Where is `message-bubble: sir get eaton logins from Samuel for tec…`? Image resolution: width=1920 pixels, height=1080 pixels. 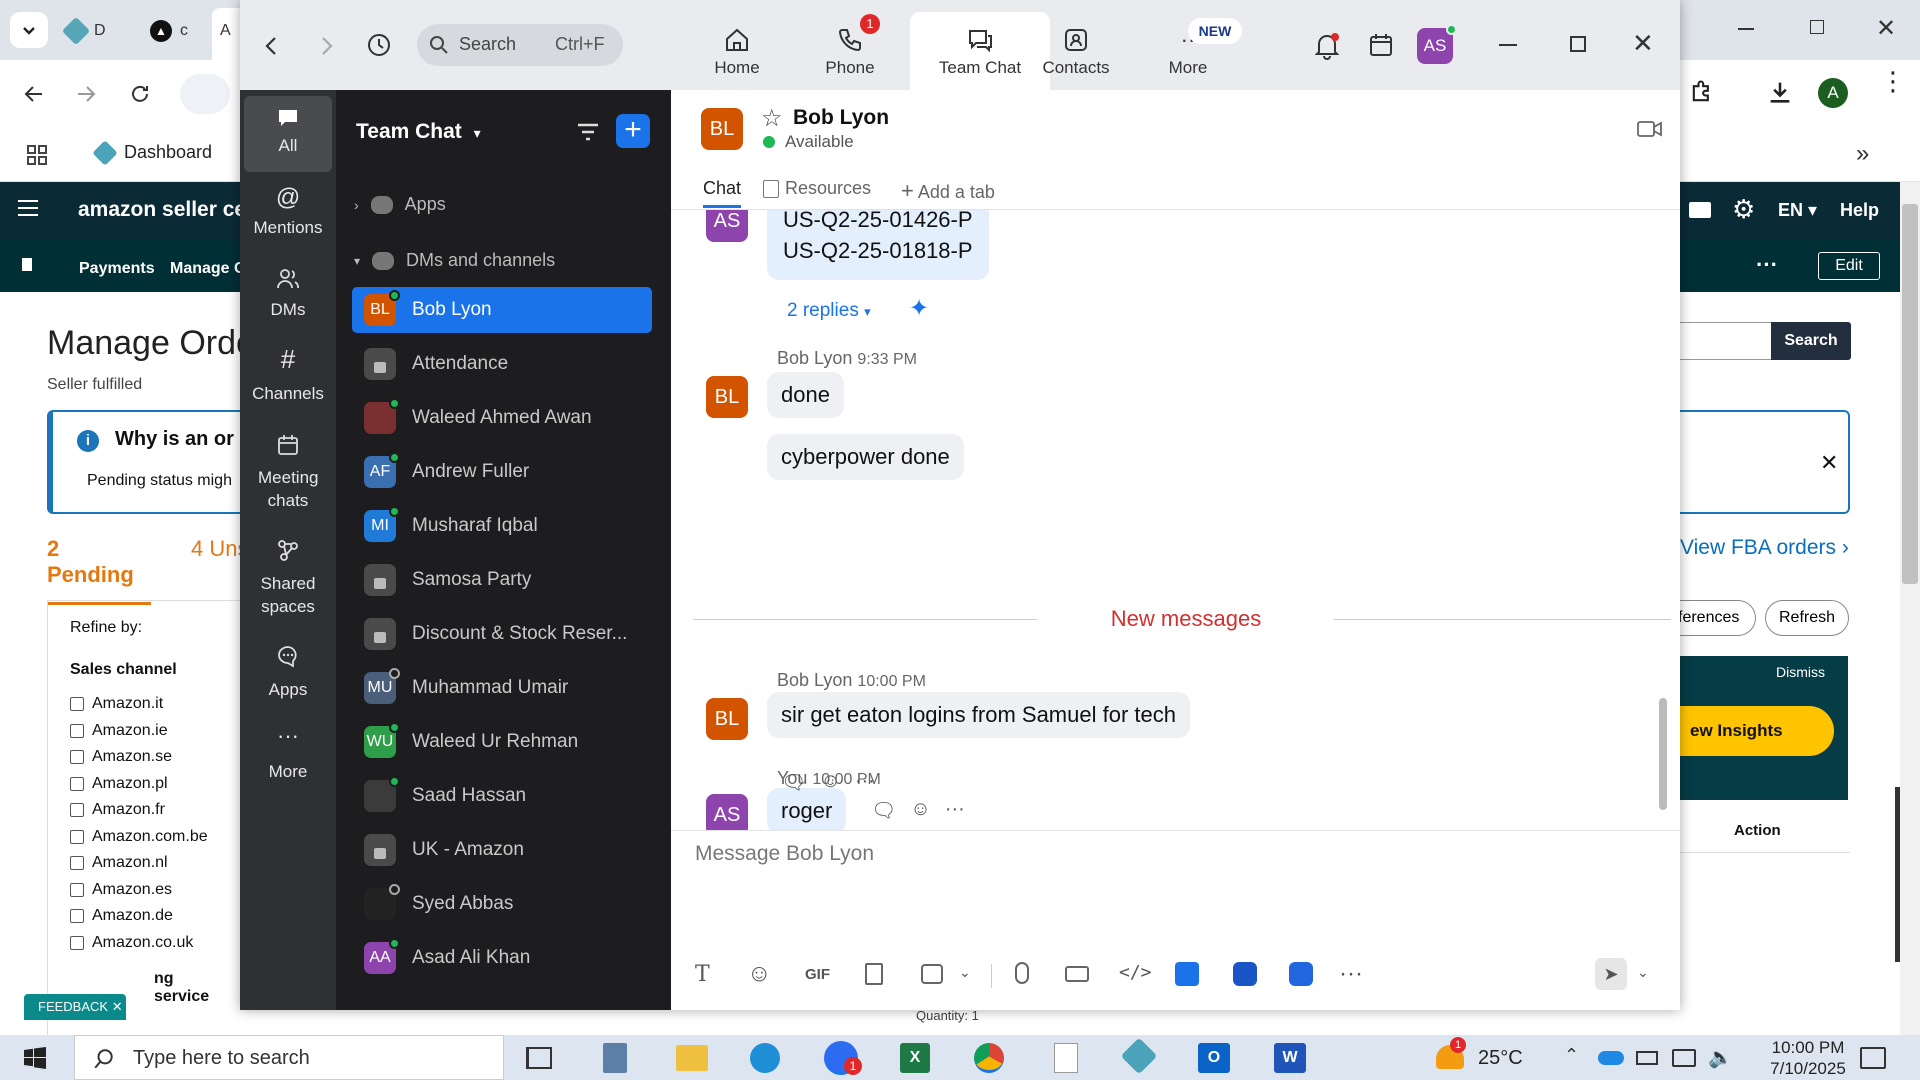 message-bubble: sir get eaton logins from Samuel for tec… is located at coordinates (978, 715).